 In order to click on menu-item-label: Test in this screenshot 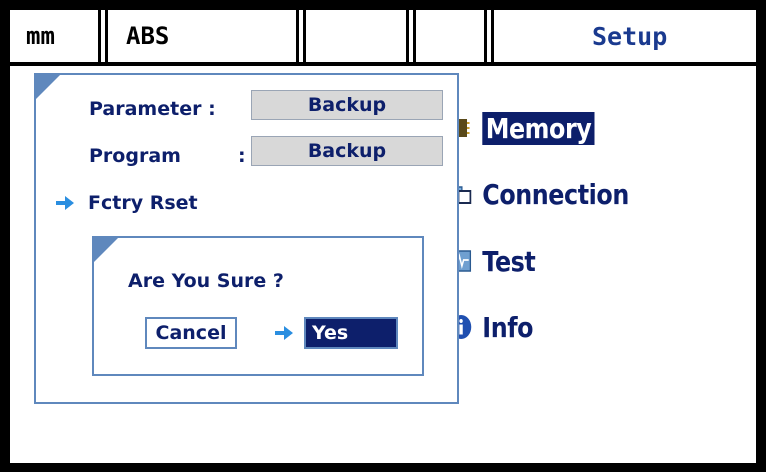, I will do `click(509, 261)`.